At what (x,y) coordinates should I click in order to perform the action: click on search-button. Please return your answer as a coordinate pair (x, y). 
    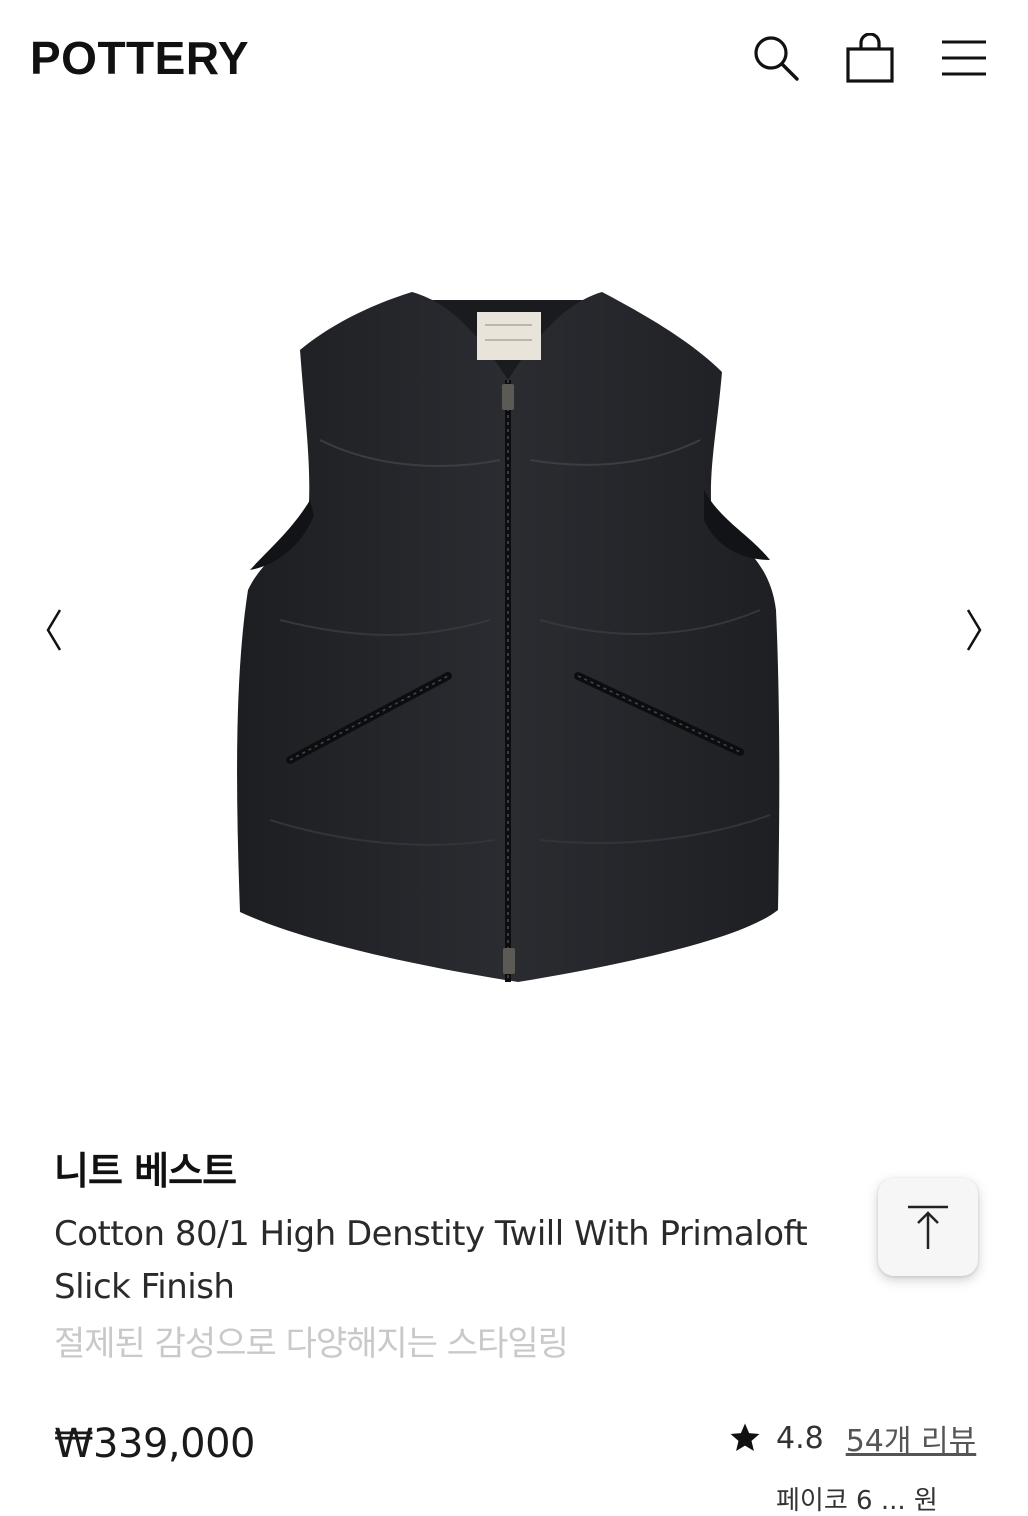
    Looking at the image, I should click on (776, 58).